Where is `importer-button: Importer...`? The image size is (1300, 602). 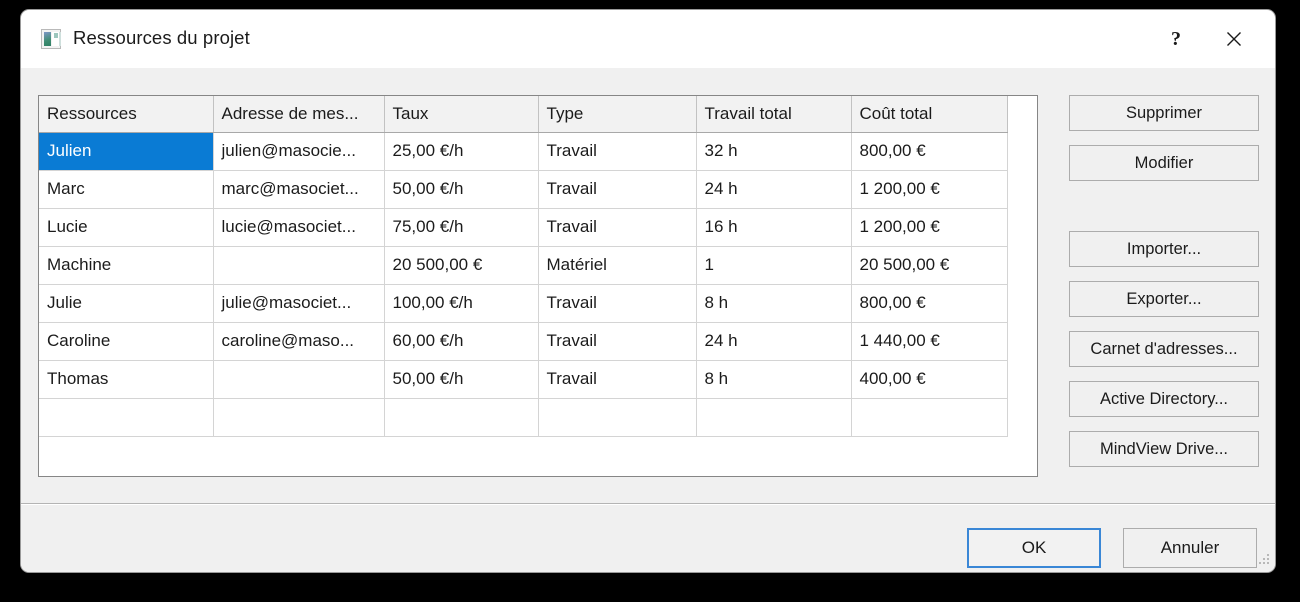
importer-button: Importer... is located at coordinates (1164, 249).